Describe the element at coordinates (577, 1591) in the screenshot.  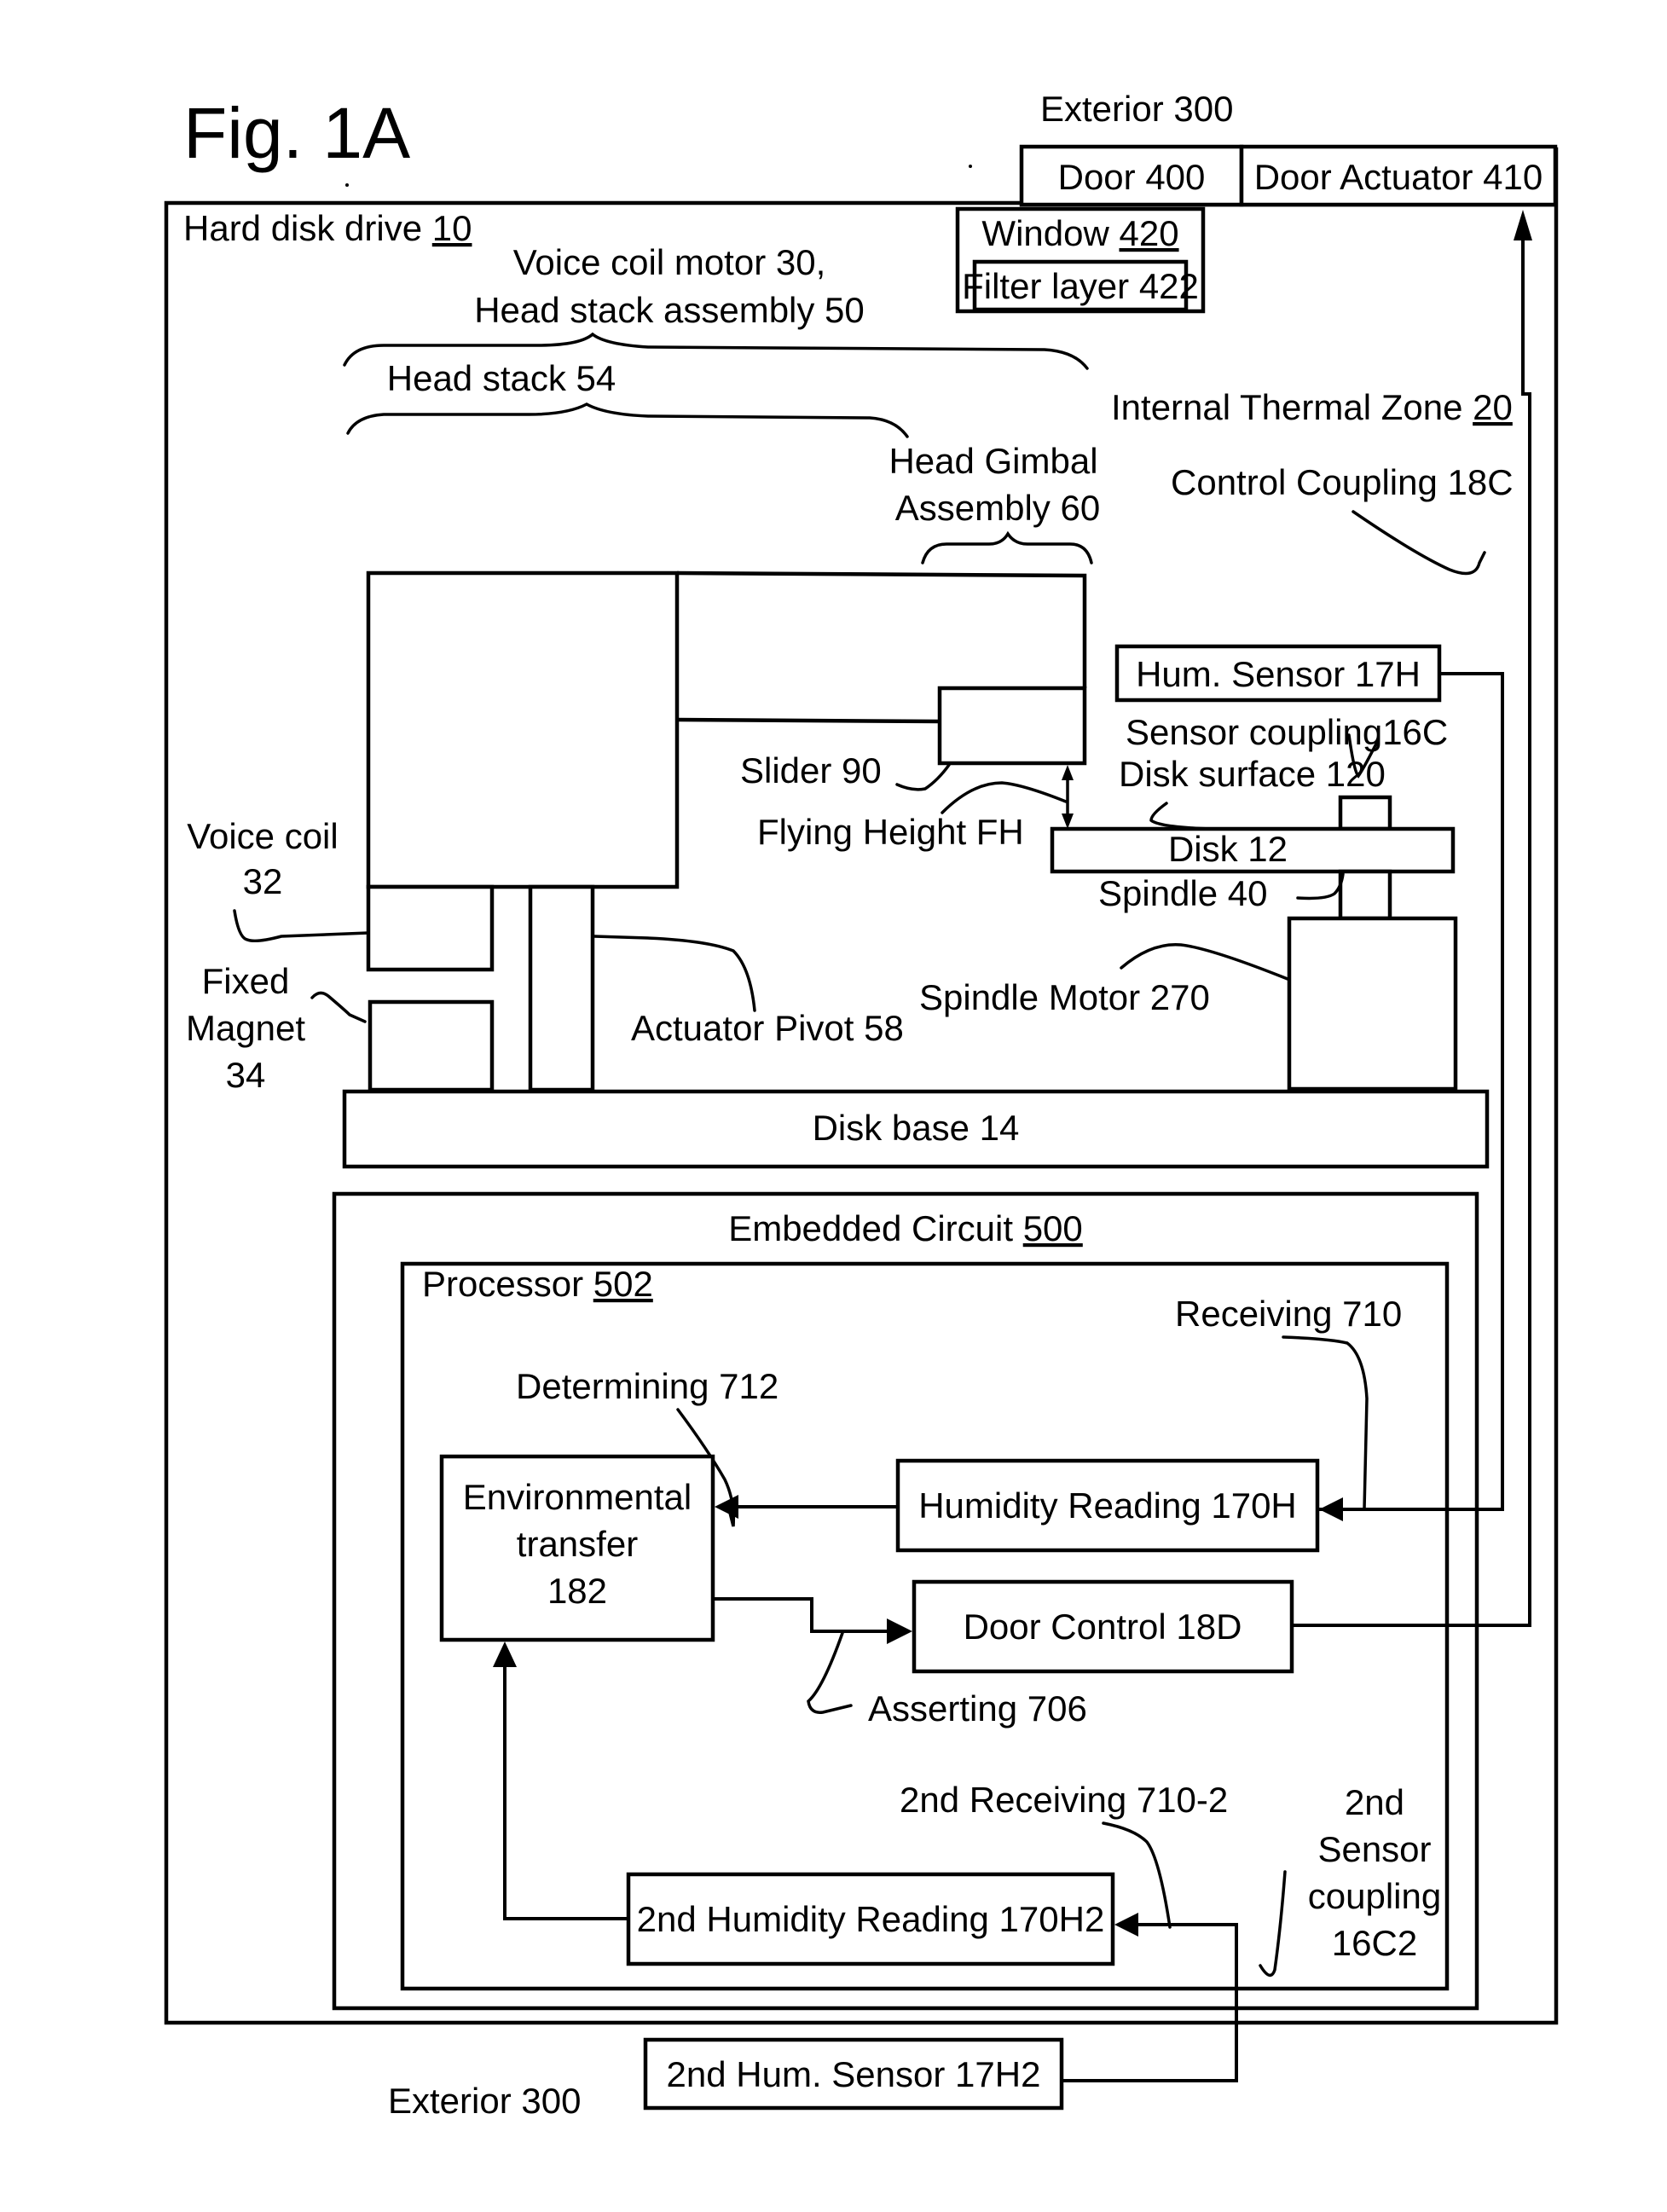
I see `env-transfer-label-line3: 182` at that location.